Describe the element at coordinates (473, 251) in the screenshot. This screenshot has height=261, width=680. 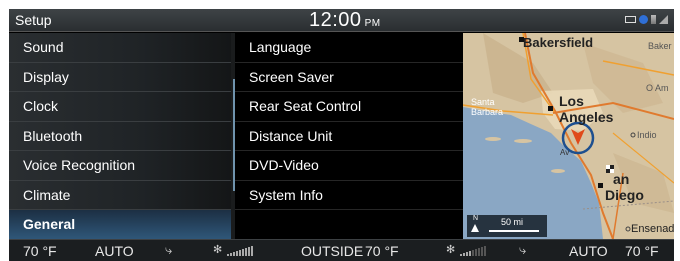
I see `right-fan-level` at that location.